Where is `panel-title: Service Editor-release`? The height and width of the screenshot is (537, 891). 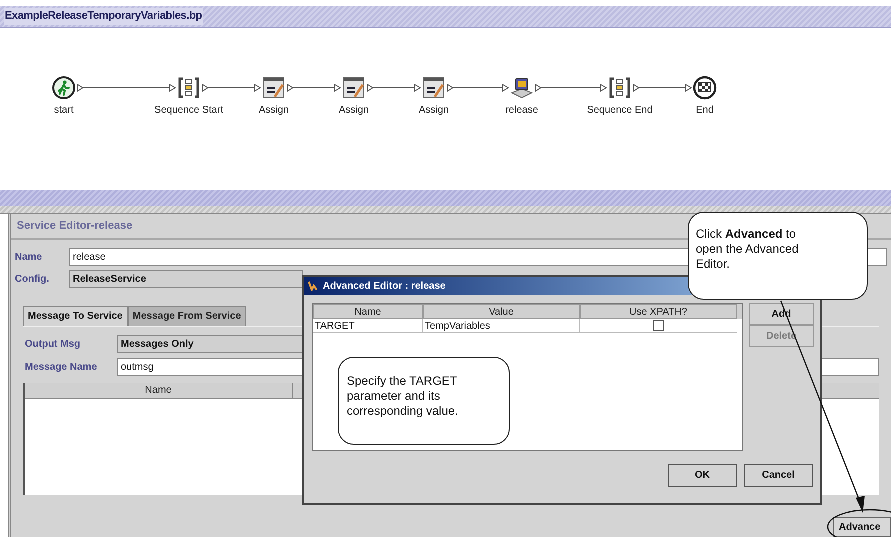
panel-title: Service Editor-release is located at coordinates (75, 226).